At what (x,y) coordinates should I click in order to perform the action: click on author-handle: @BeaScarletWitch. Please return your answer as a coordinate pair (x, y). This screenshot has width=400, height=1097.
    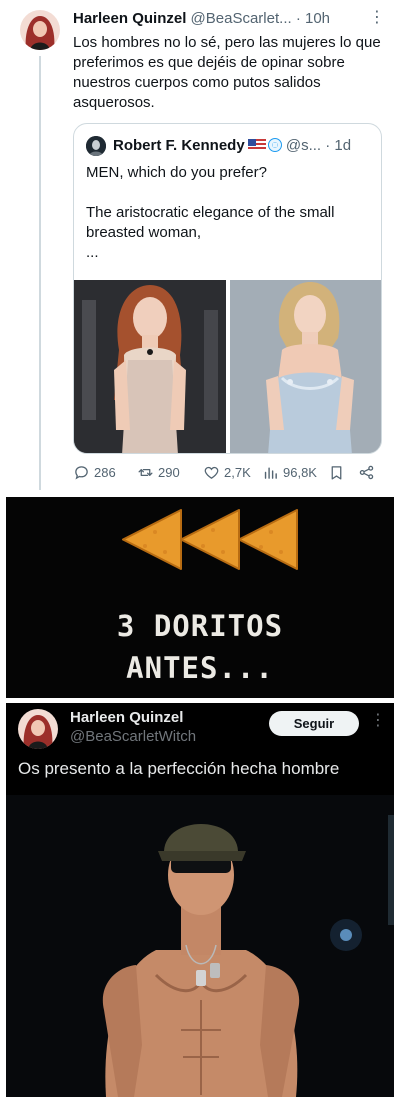
    Looking at the image, I should click on (133, 736).